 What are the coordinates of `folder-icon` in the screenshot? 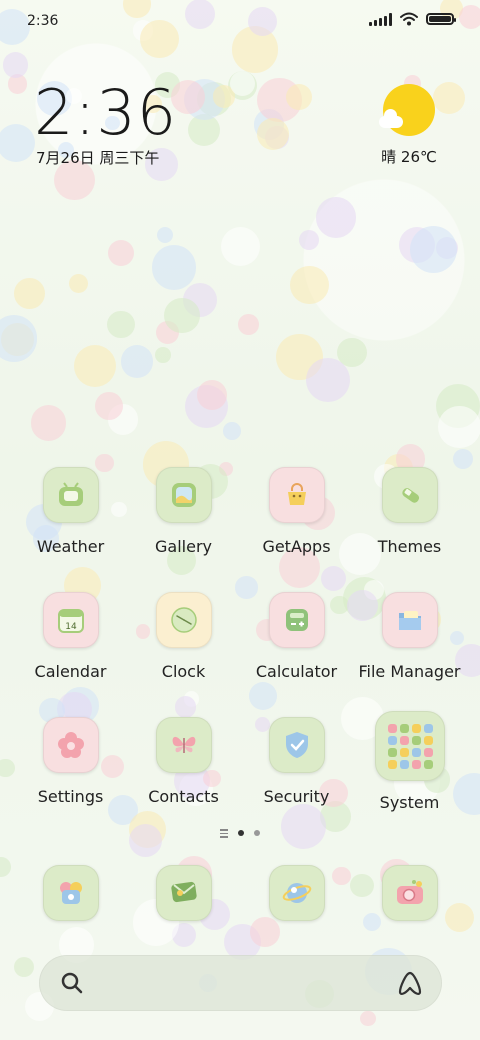 It's located at (409, 620).